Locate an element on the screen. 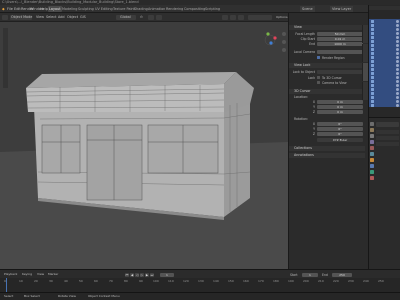  timeline-playback-menu: Playback is located at coordinates (10, 274).